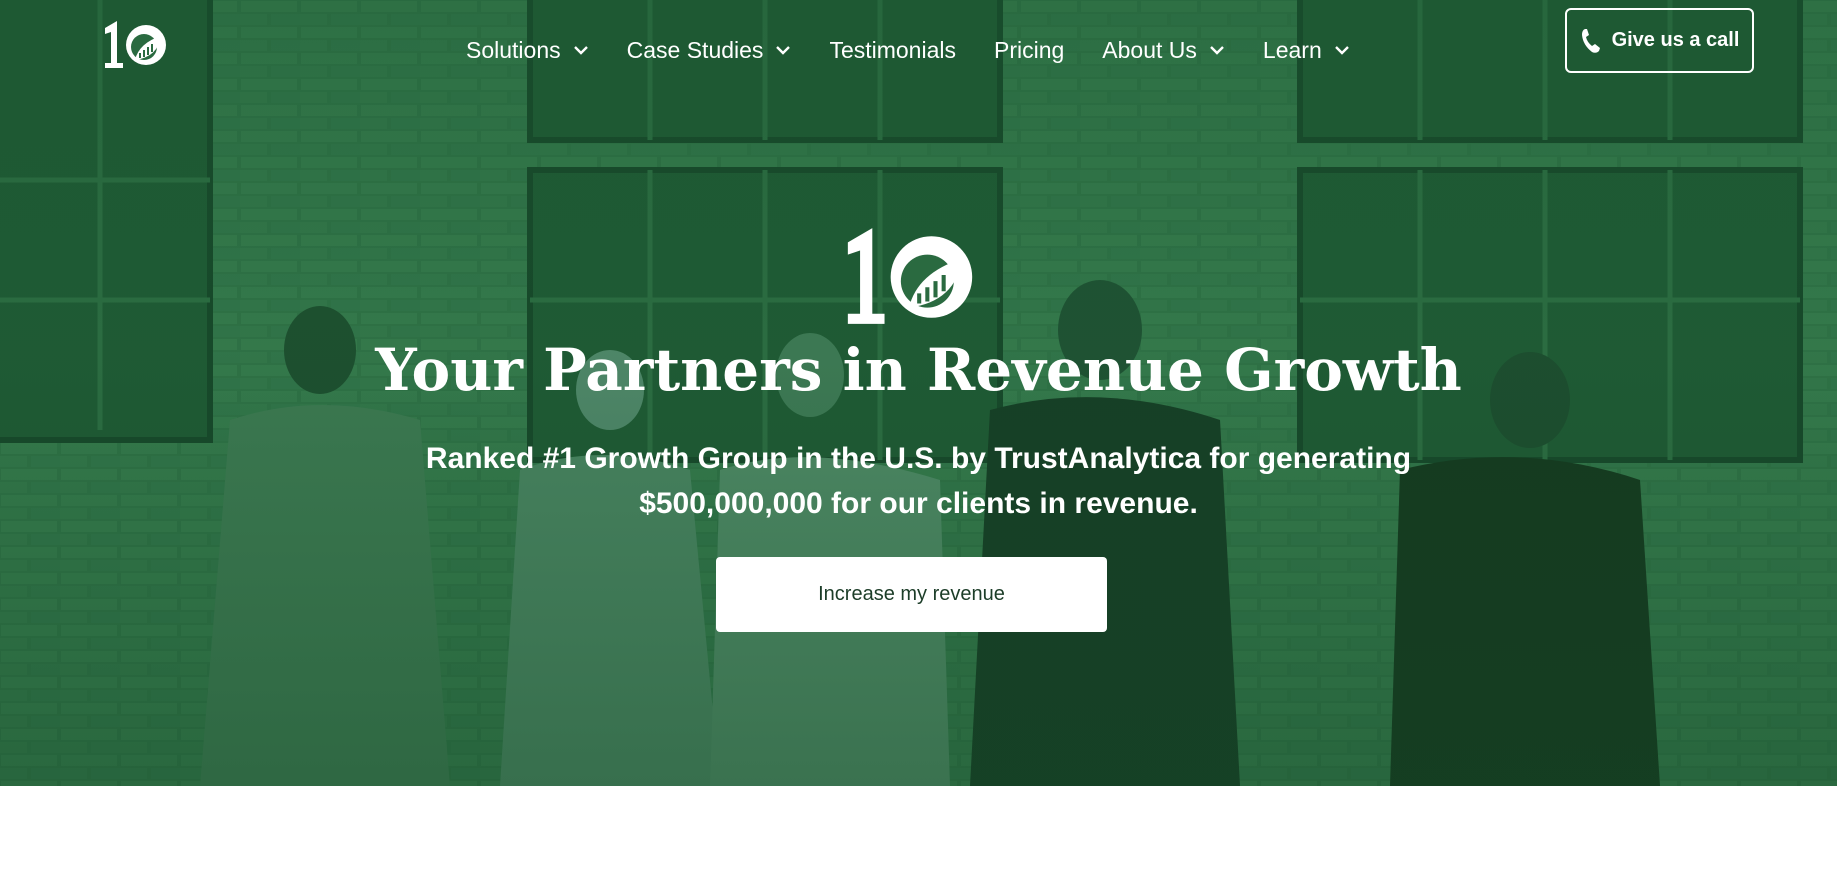  What do you see at coordinates (1590, 40) in the screenshot?
I see `phone-icon` at bounding box center [1590, 40].